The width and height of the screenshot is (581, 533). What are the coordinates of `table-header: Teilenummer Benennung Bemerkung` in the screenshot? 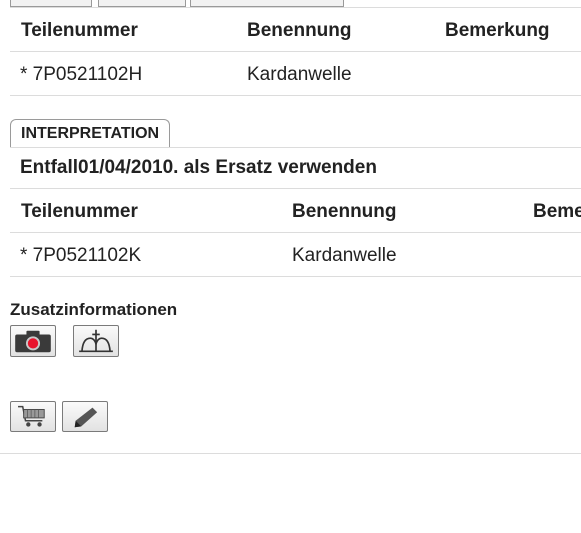 It's located at (295, 30).